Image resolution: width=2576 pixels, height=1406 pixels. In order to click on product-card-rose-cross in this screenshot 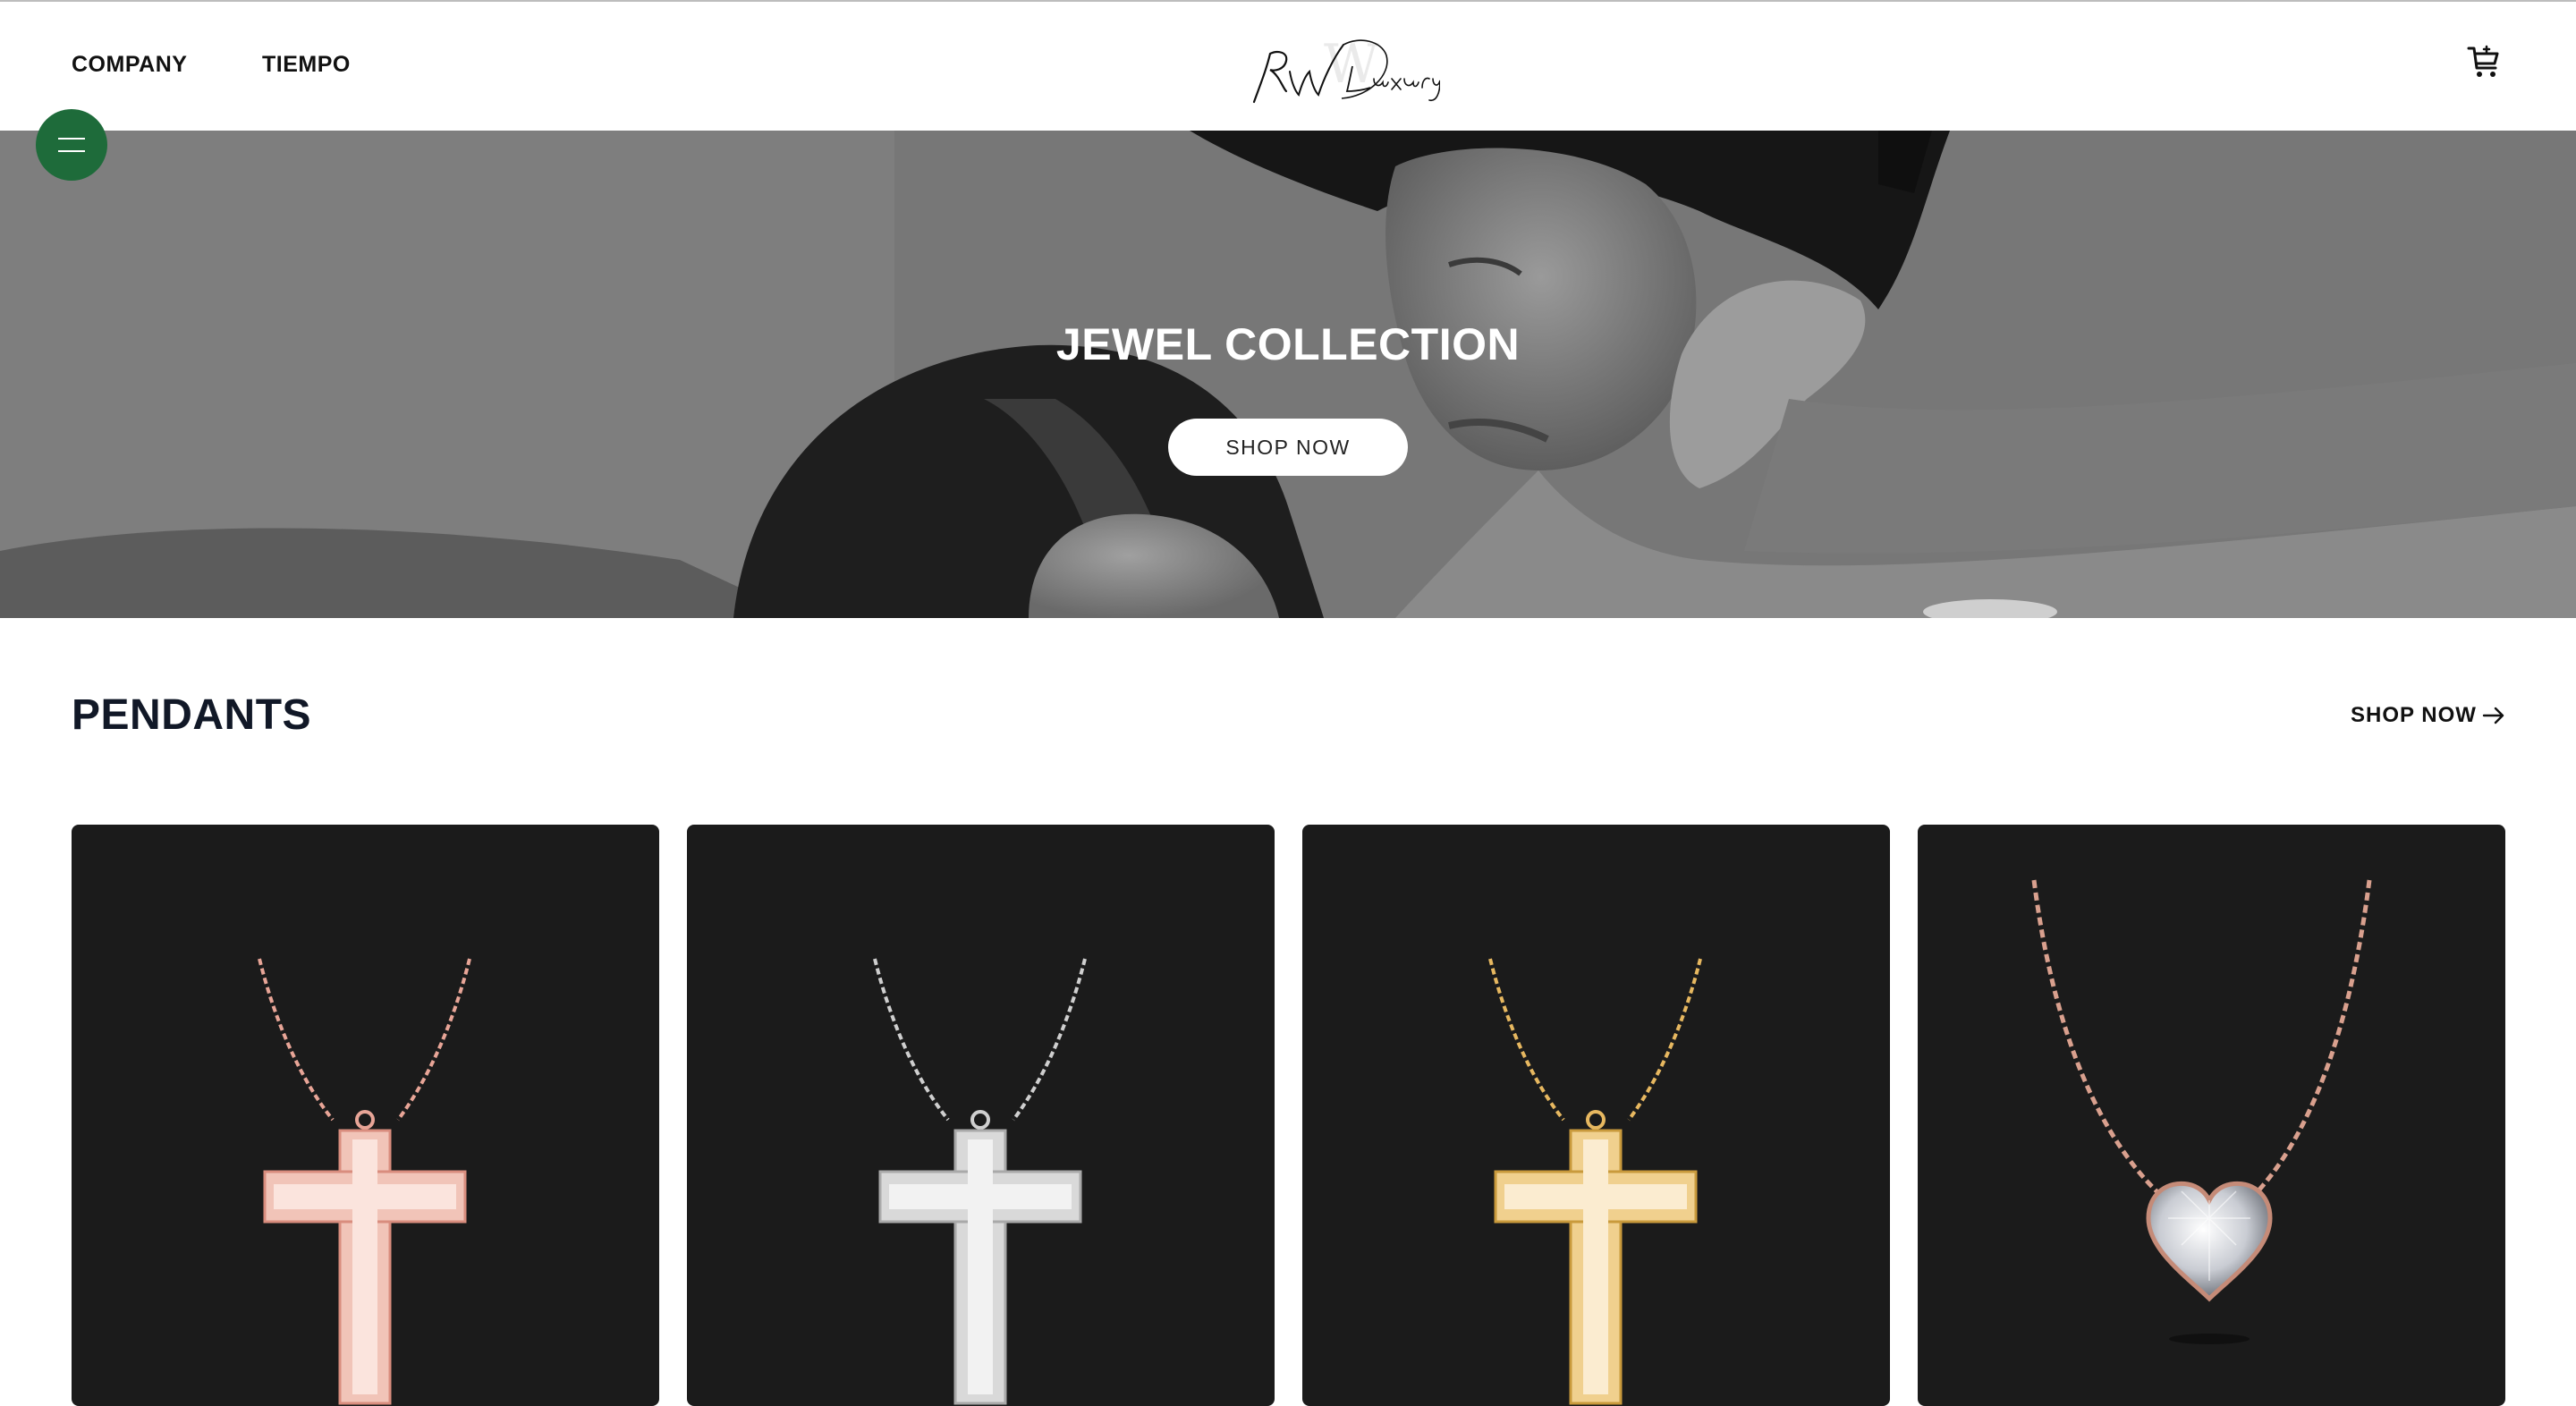, I will do `click(365, 1115)`.